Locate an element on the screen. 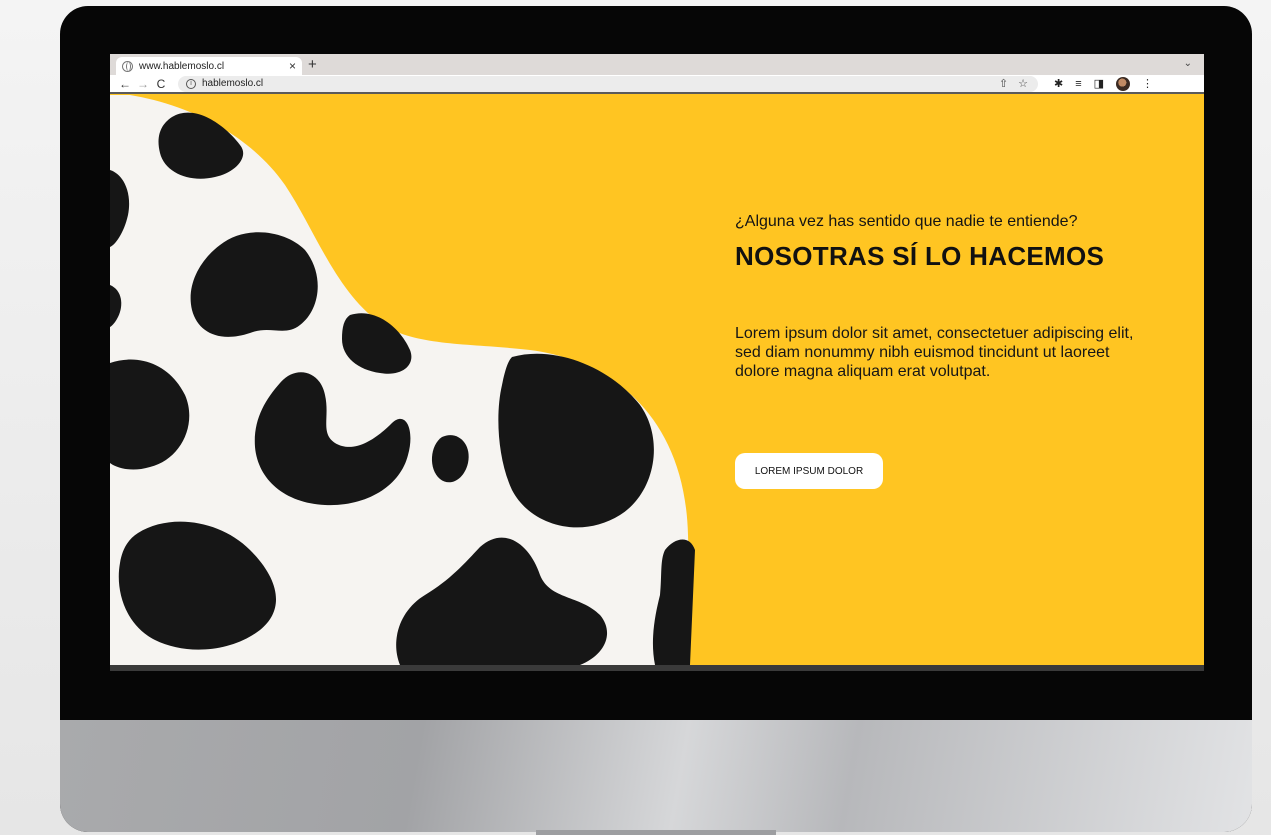 This screenshot has height=835, width=1271. tab-strip: www.hablemoslo.cl × + ⌄ is located at coordinates (657, 64).